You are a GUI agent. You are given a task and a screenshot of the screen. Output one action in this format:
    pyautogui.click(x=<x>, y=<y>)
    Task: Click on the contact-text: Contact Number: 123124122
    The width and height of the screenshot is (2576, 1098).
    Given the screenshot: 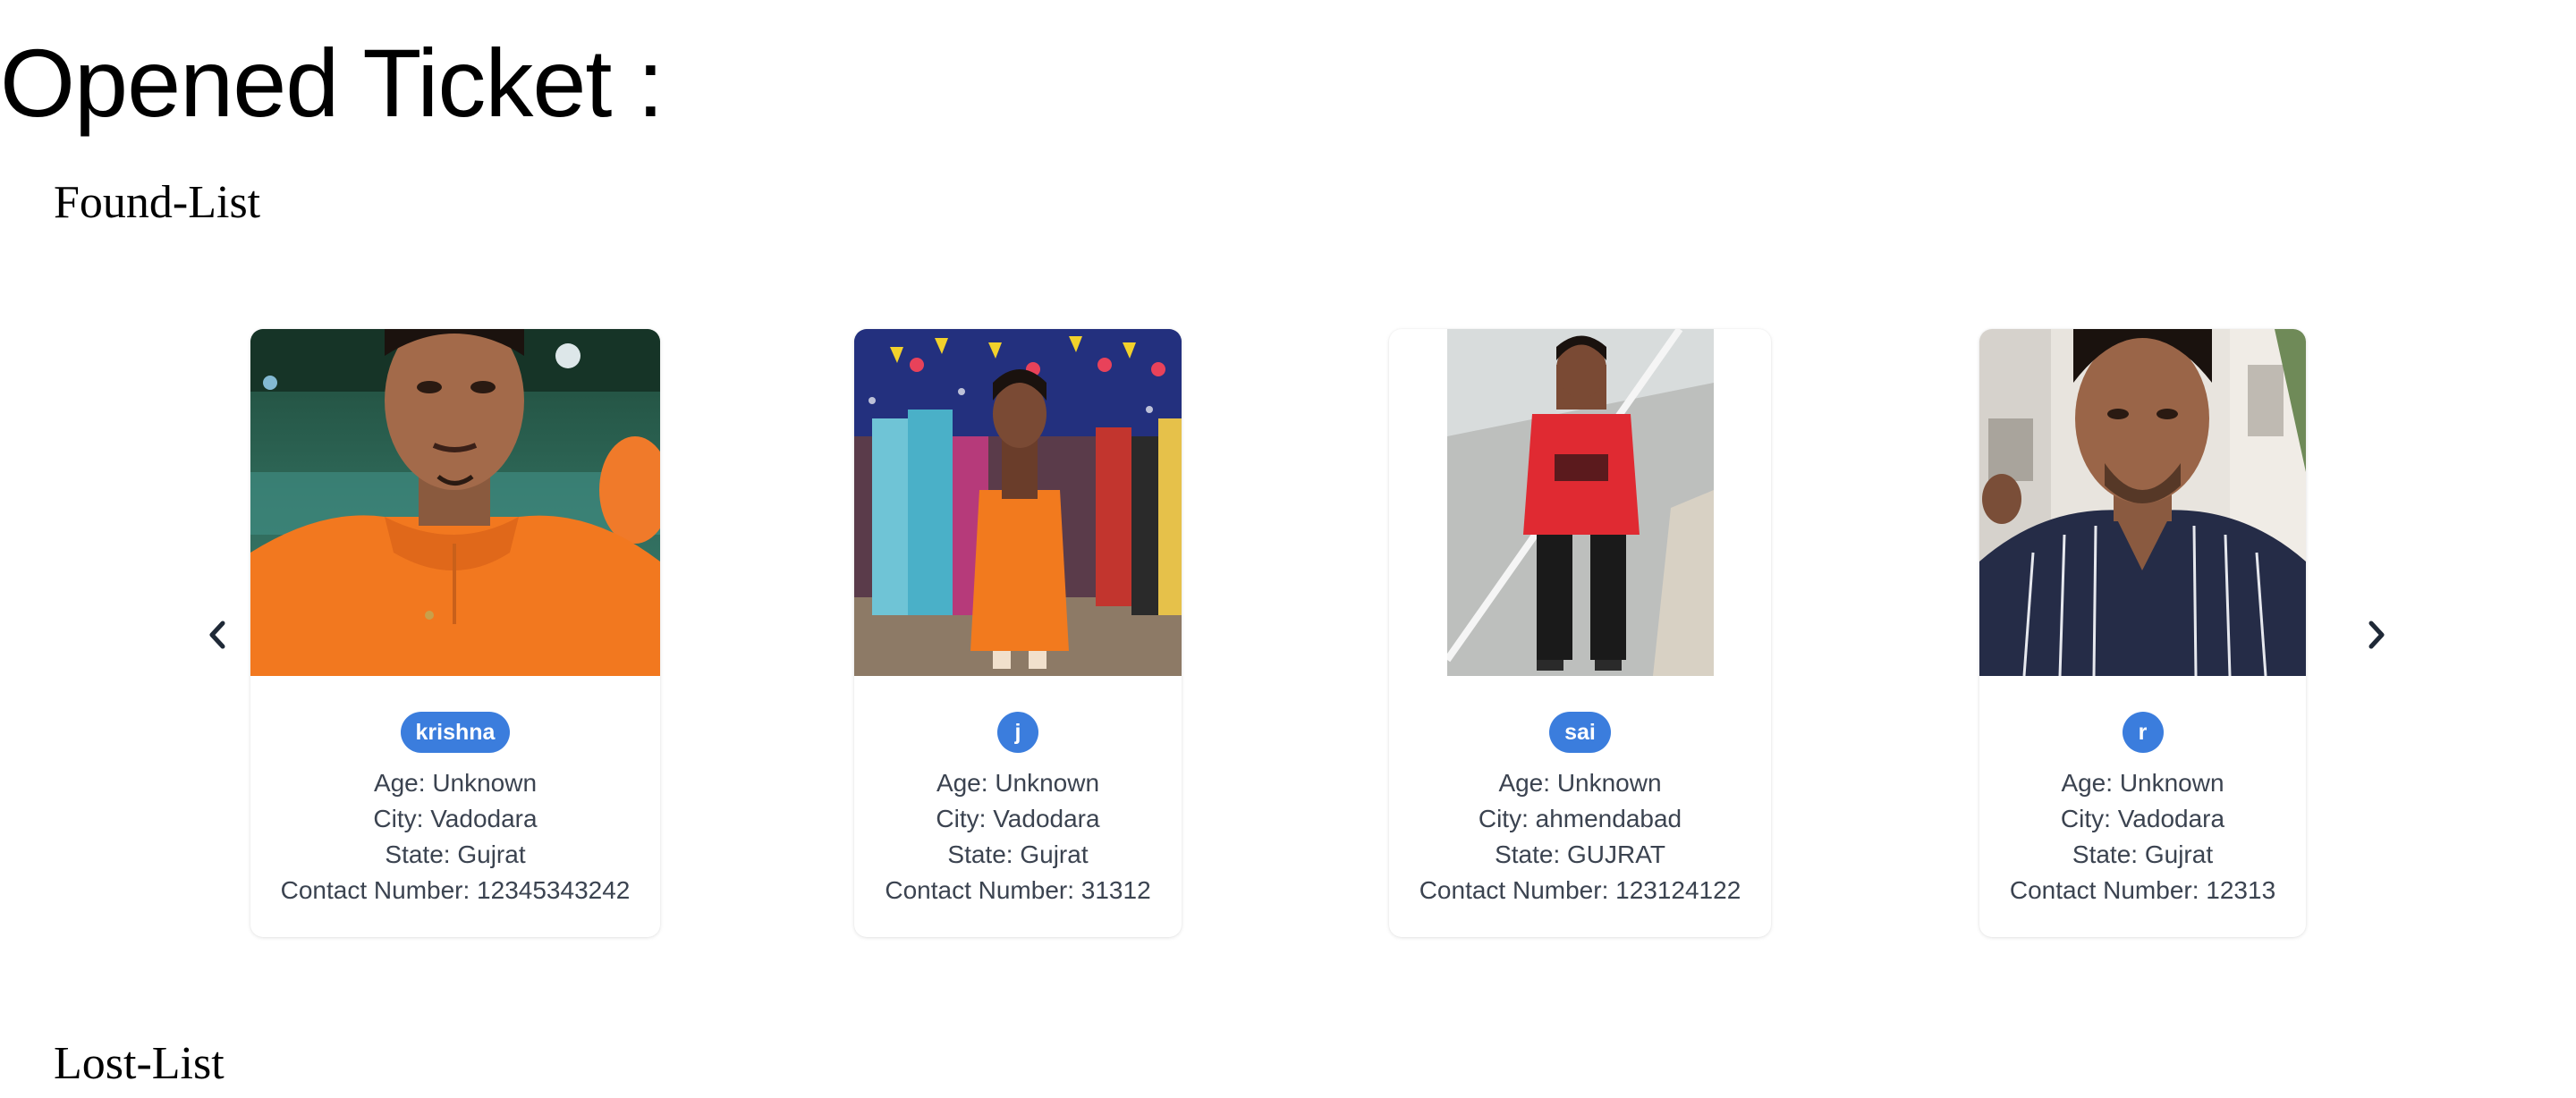 What is the action you would take?
    pyautogui.click(x=1580, y=890)
    